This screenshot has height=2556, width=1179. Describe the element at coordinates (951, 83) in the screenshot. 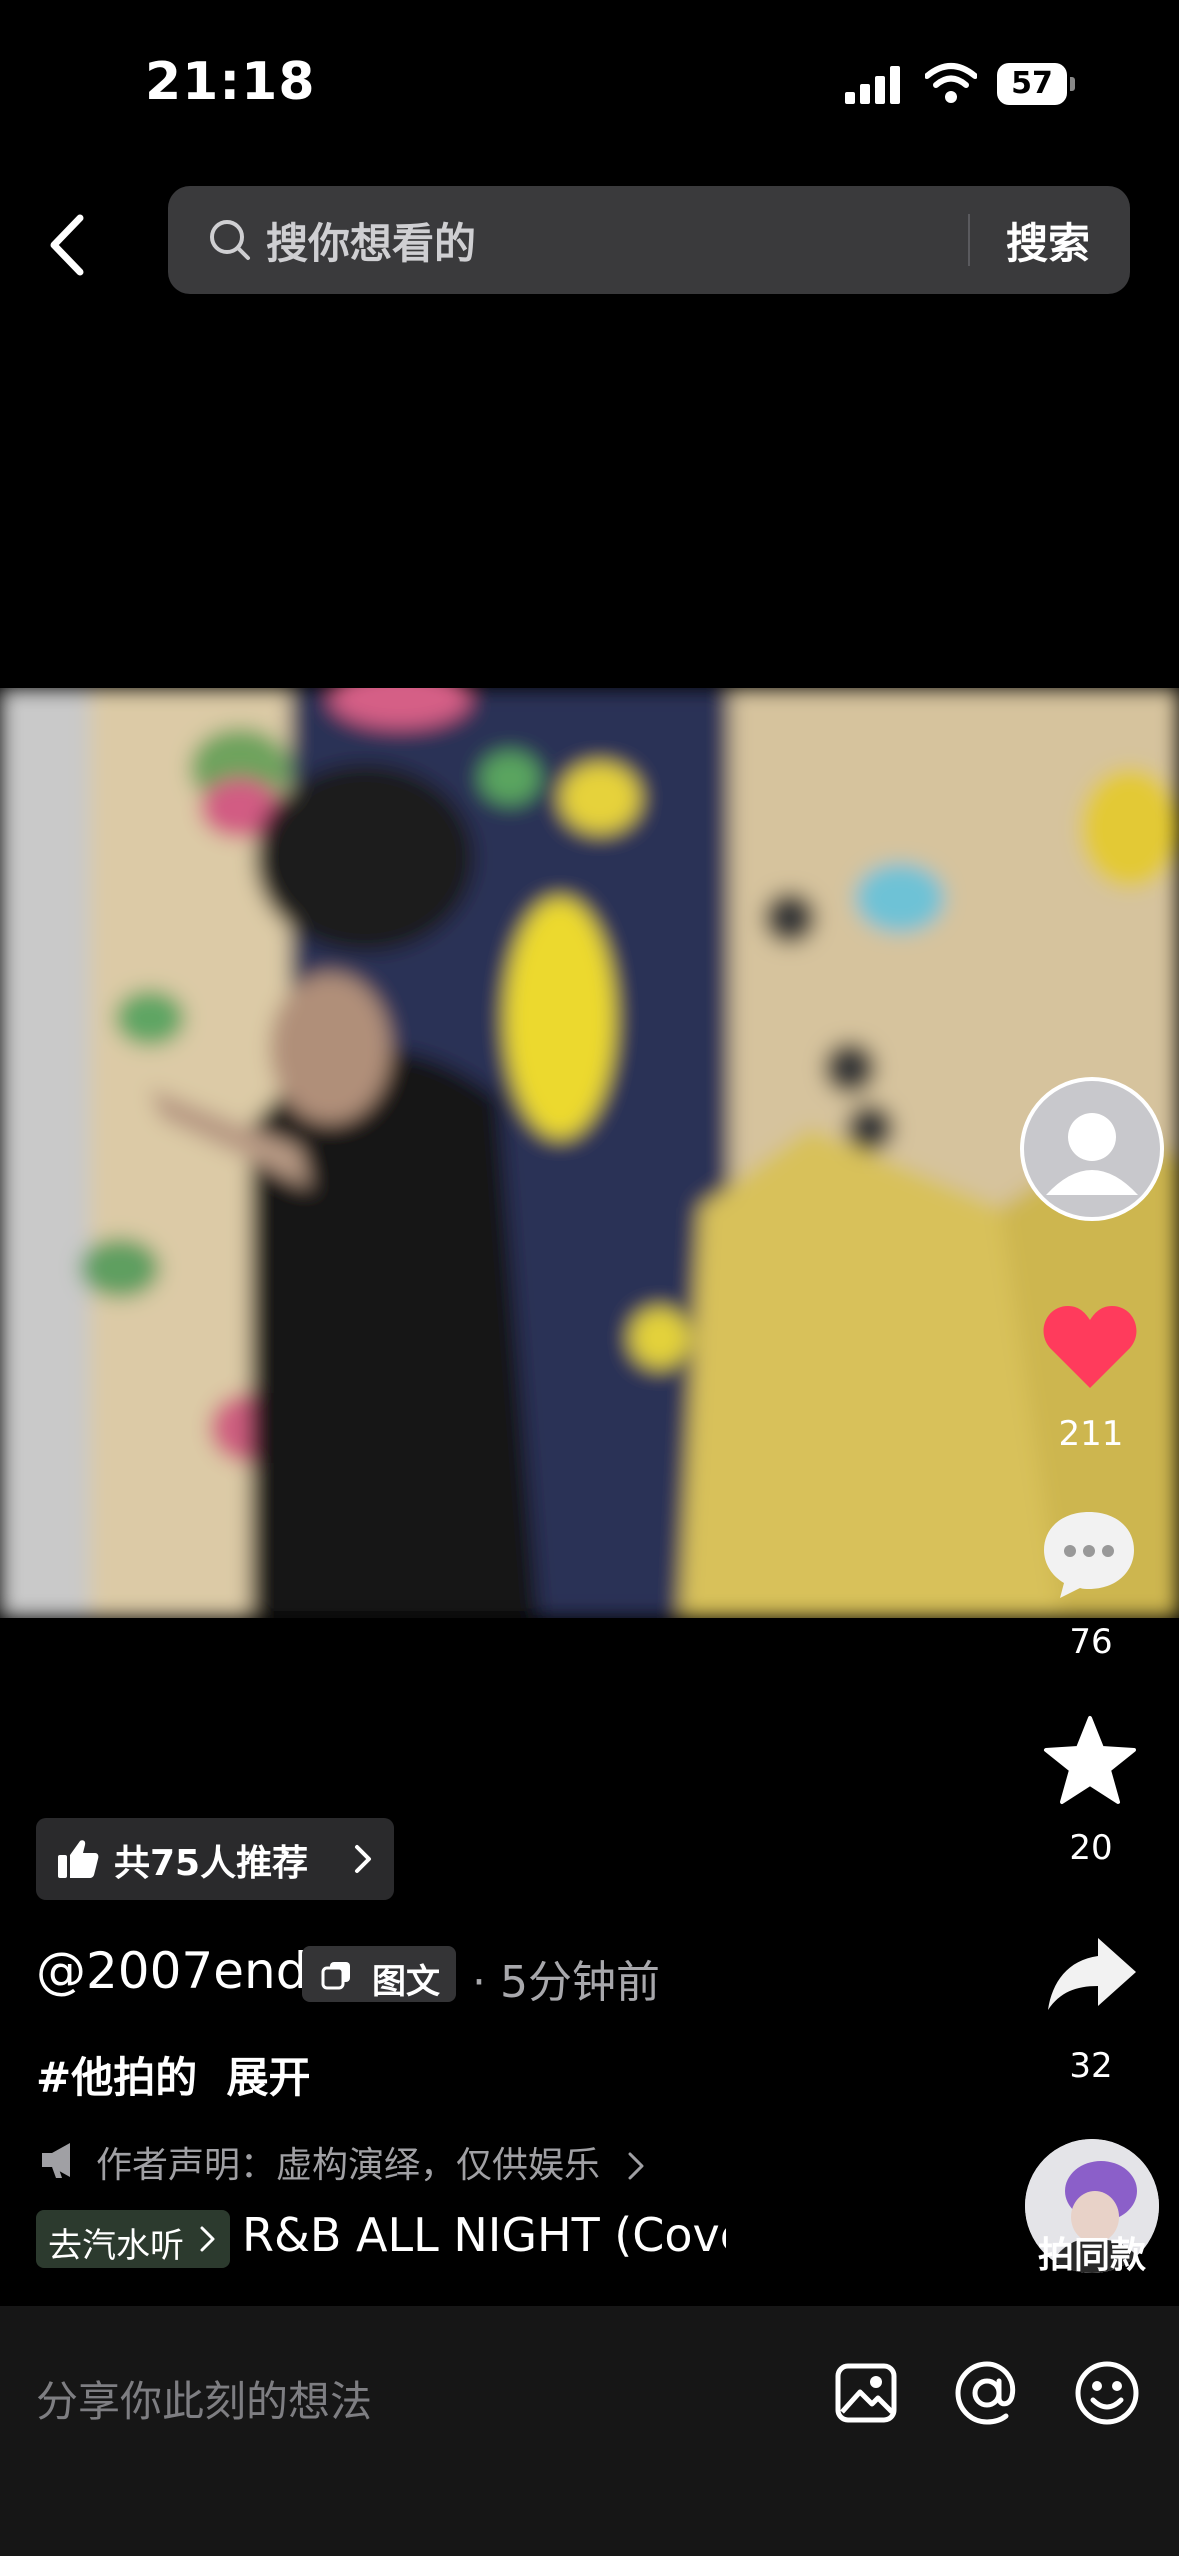

I see `wifi-icon` at that location.